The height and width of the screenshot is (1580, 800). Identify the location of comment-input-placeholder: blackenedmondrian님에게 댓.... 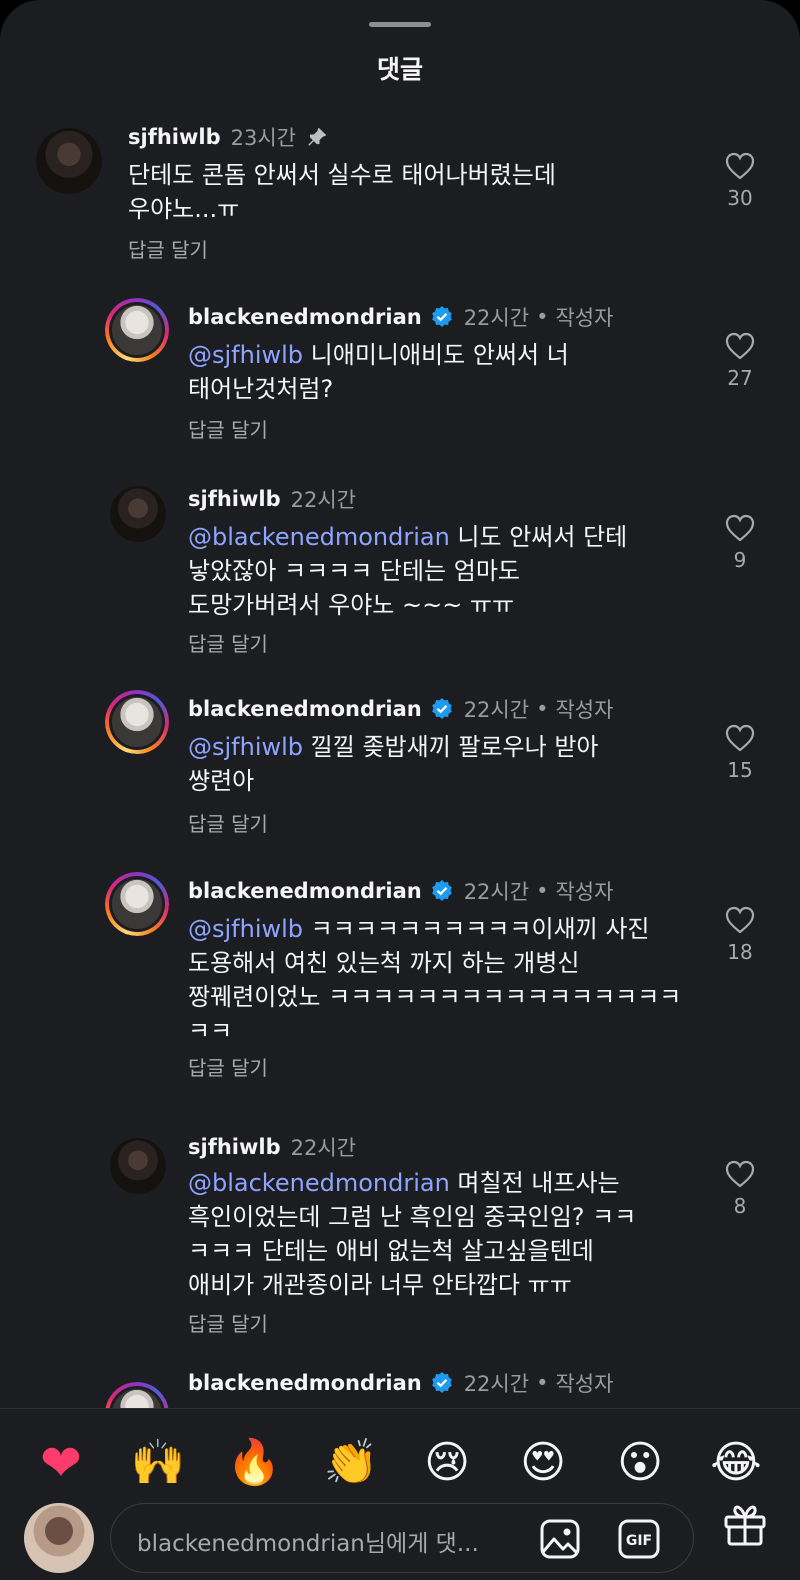
(308, 1544).